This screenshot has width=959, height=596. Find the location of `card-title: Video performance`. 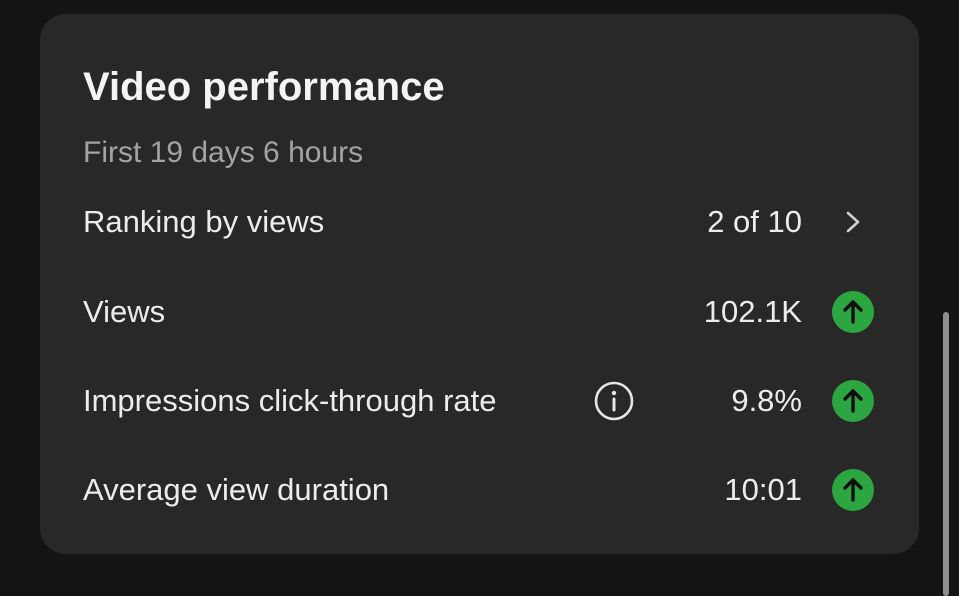

card-title: Video performance is located at coordinates (264, 87).